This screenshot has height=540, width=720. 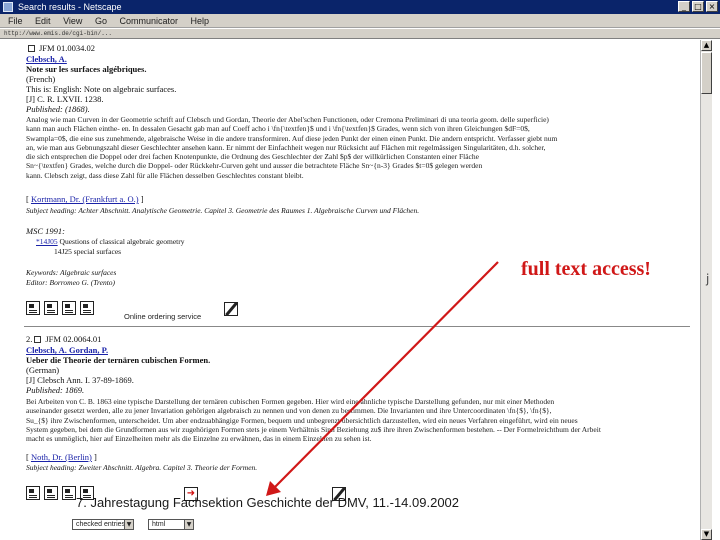 I want to click on reviewer-link: Kortmann, Dr. (Frankfurt a. O.), so click(x=85, y=199).